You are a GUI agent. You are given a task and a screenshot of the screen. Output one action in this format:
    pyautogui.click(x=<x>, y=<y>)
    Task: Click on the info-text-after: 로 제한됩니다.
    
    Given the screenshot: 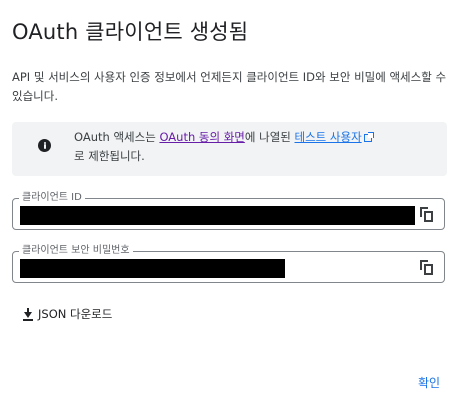 What is the action you would take?
    pyautogui.click(x=109, y=156)
    